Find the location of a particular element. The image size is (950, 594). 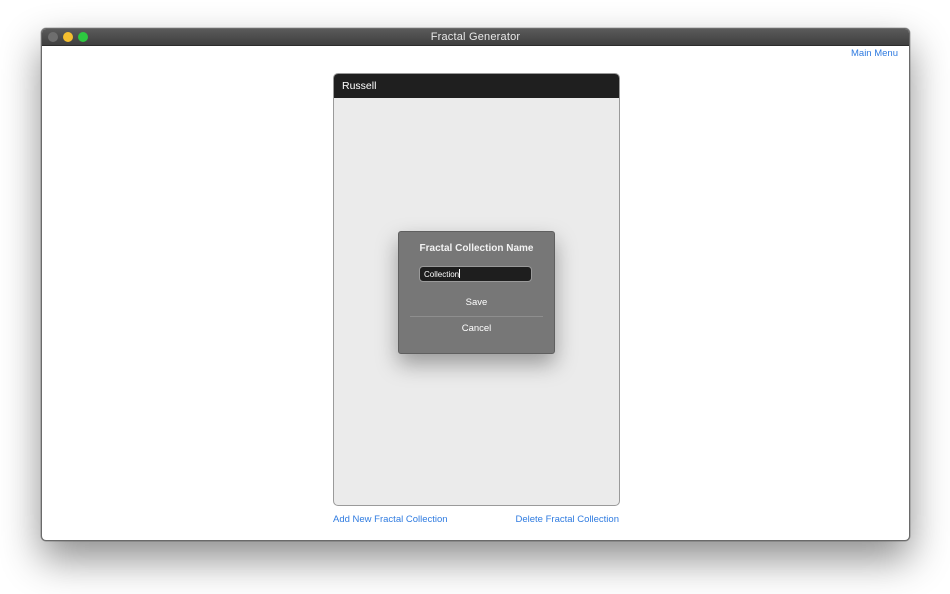

dialog-title: Fractal Collection Name is located at coordinates (476, 248).